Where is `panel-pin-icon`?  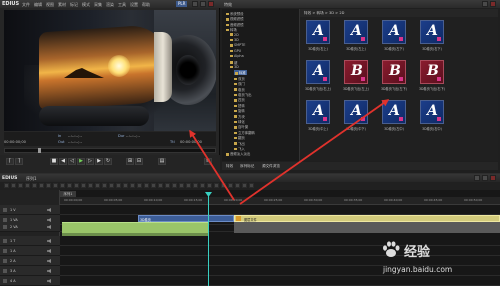
panel-pin-icon is located at coordinates (485, 4).